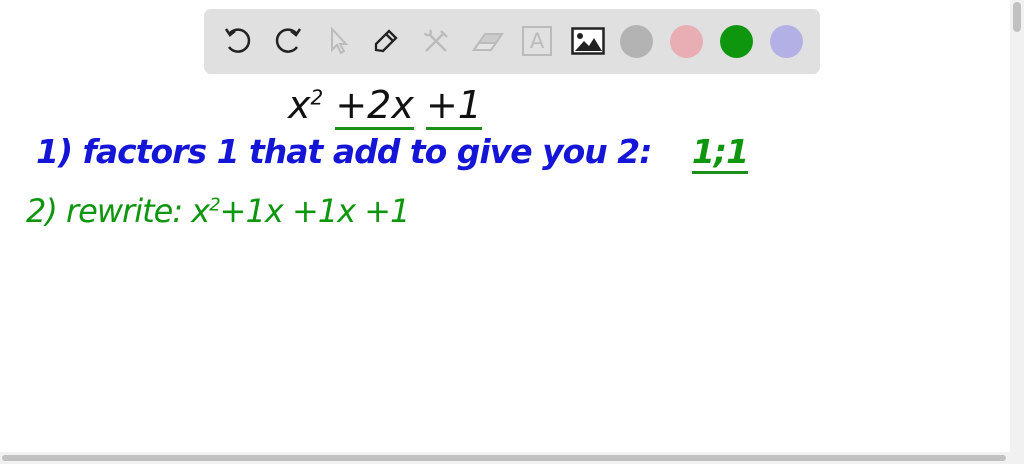 This screenshot has height=464, width=1024. I want to click on step1-answer: 1;1, so click(720, 153).